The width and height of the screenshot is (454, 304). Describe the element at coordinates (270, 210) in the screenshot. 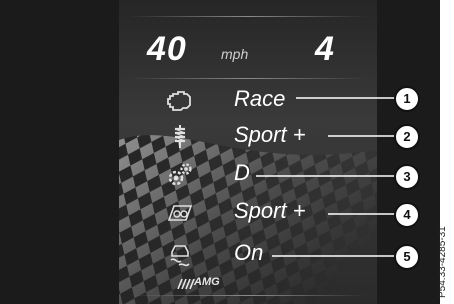

I see `chassis-mode-label: Sport +` at that location.